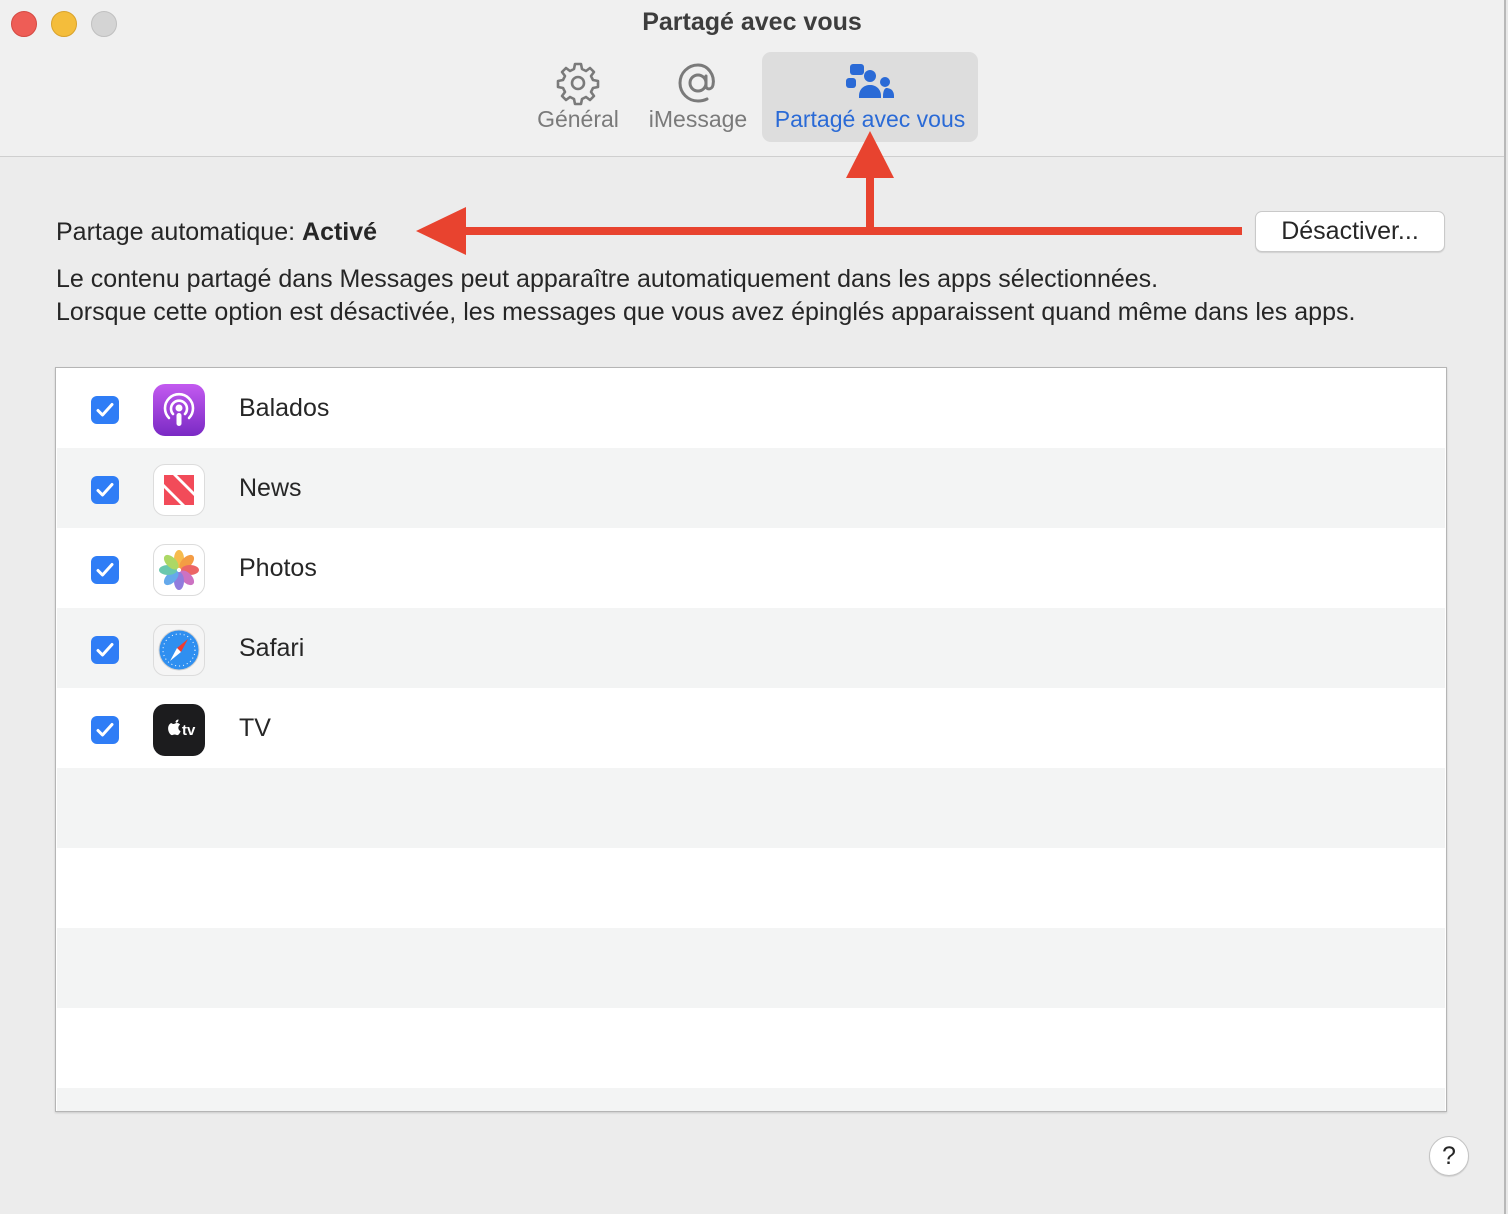  Describe the element at coordinates (179, 730) in the screenshot. I see `apple-tv-icon: tv` at that location.